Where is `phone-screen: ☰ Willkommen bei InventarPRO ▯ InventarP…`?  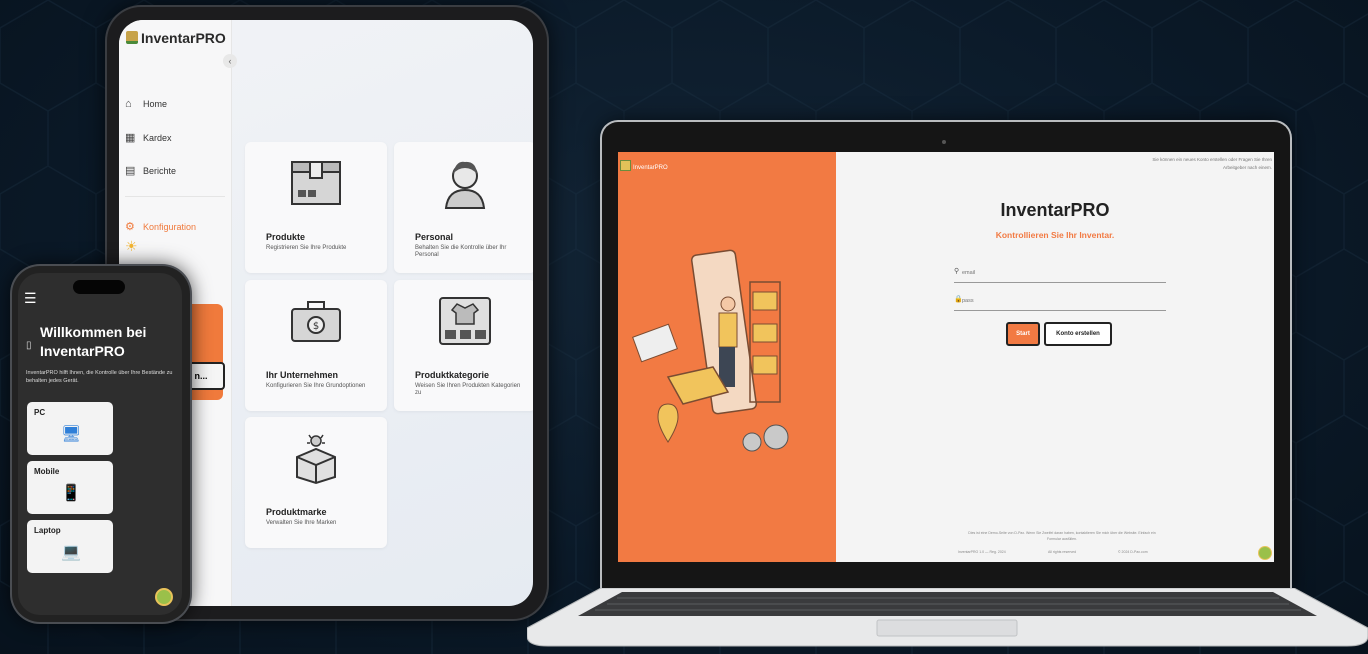 phone-screen: ☰ Willkommen bei InventarPRO ▯ InventarP… is located at coordinates (100, 444).